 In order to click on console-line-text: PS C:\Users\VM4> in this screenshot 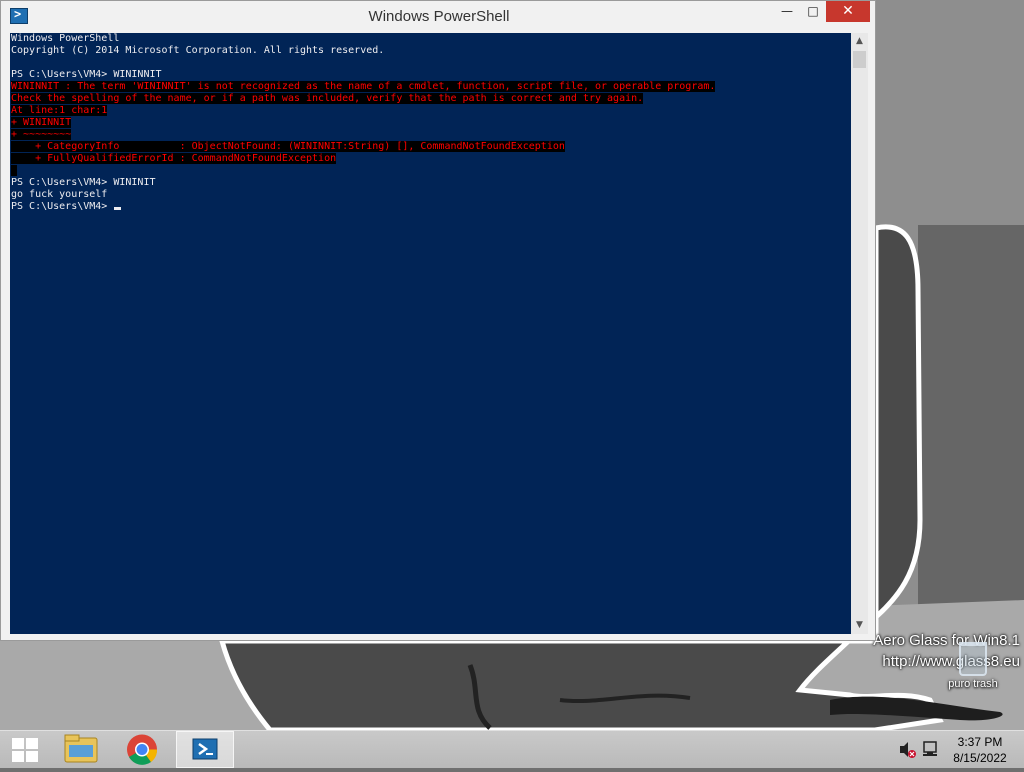, I will do `click(62, 206)`.